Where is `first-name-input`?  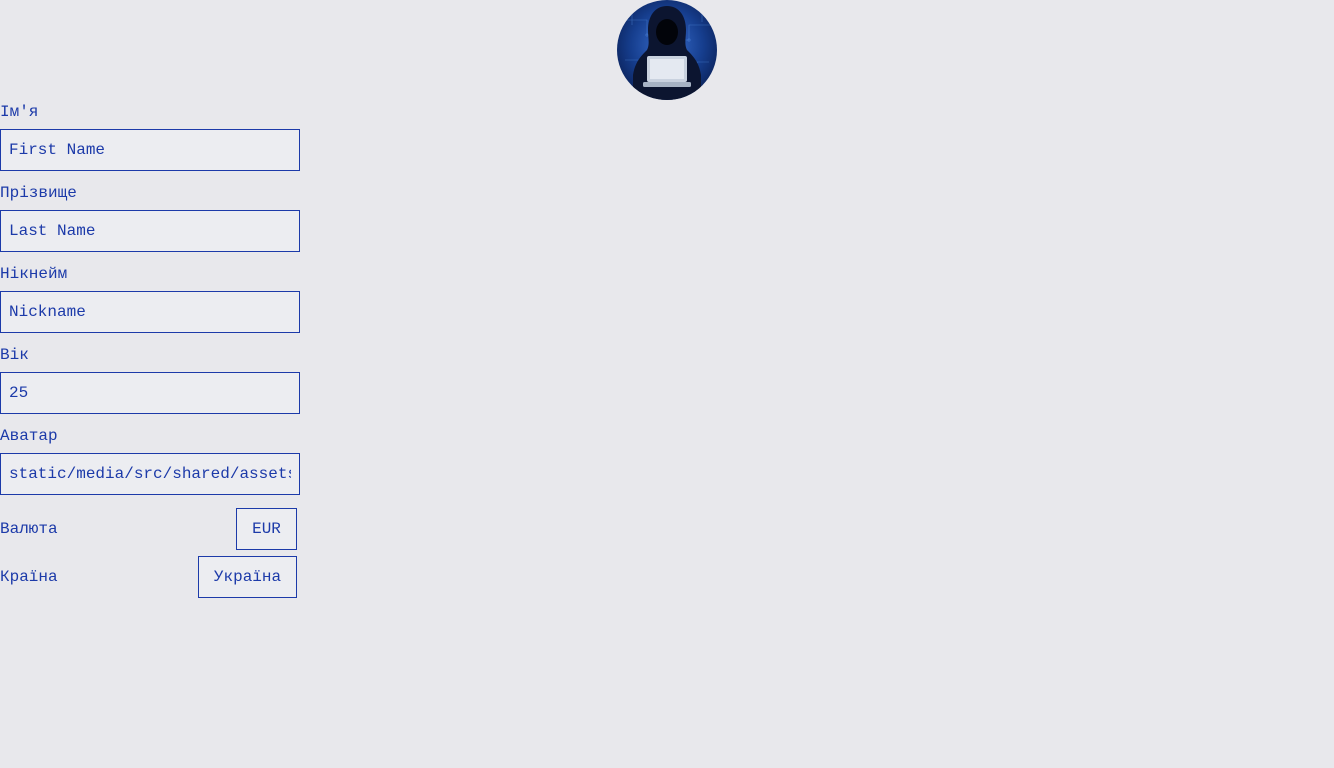
first-name-input is located at coordinates (150, 150).